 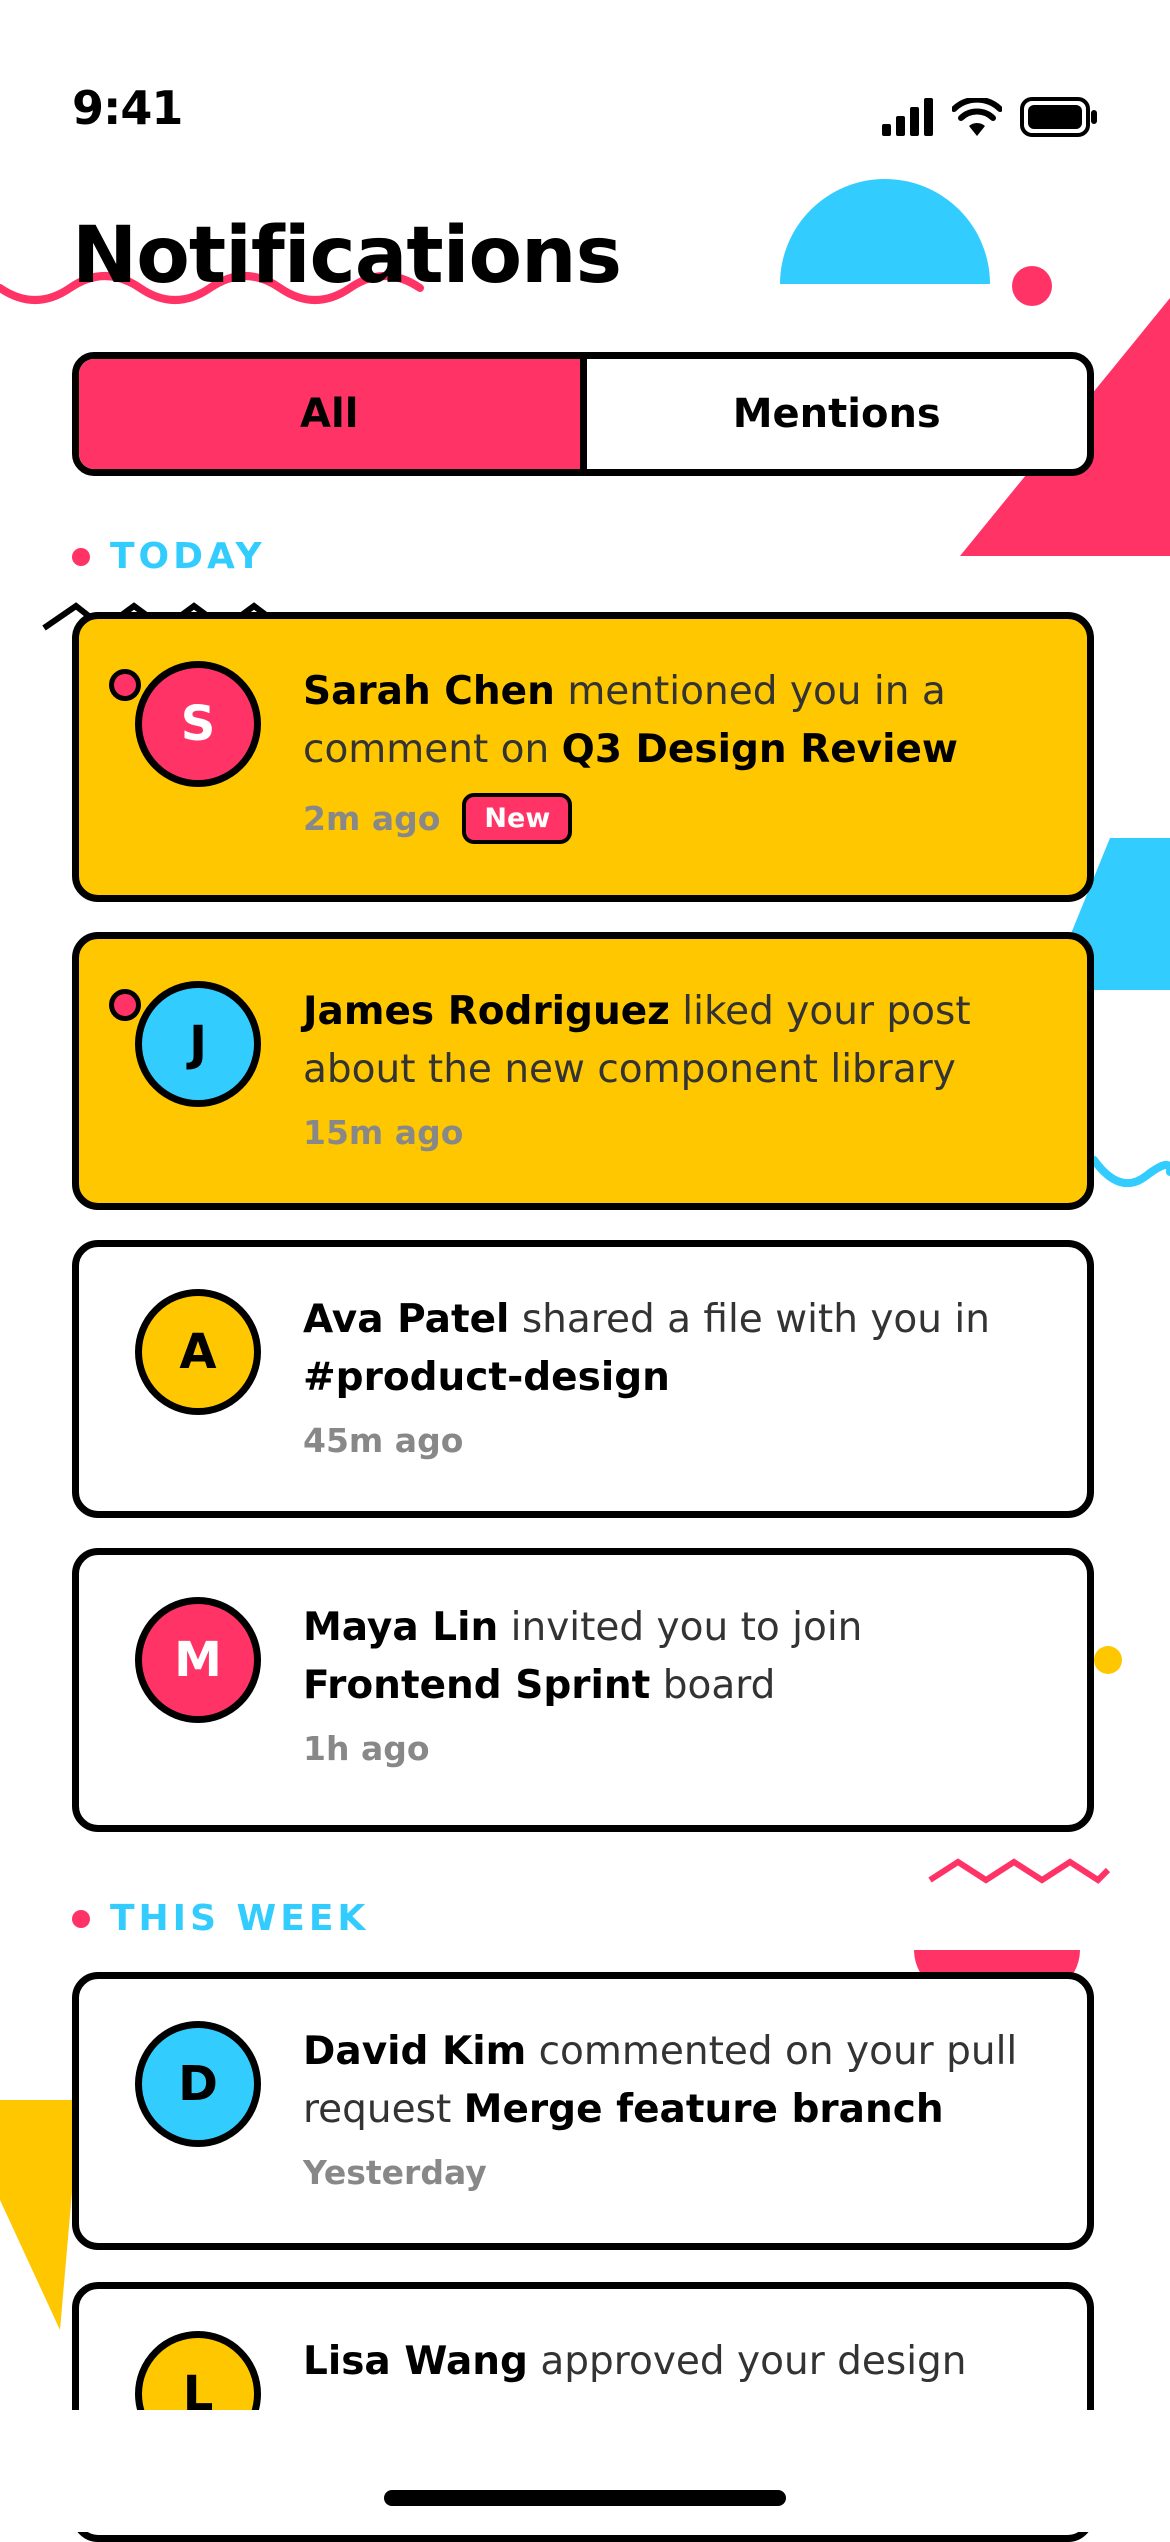 I want to click on notification-target: #product-design, so click(x=486, y=1377).